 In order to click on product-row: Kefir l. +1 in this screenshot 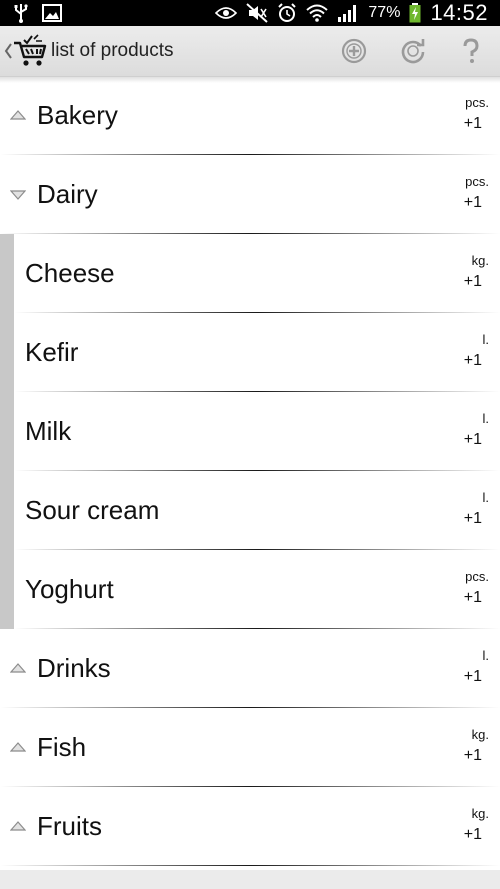, I will do `click(250, 352)`.